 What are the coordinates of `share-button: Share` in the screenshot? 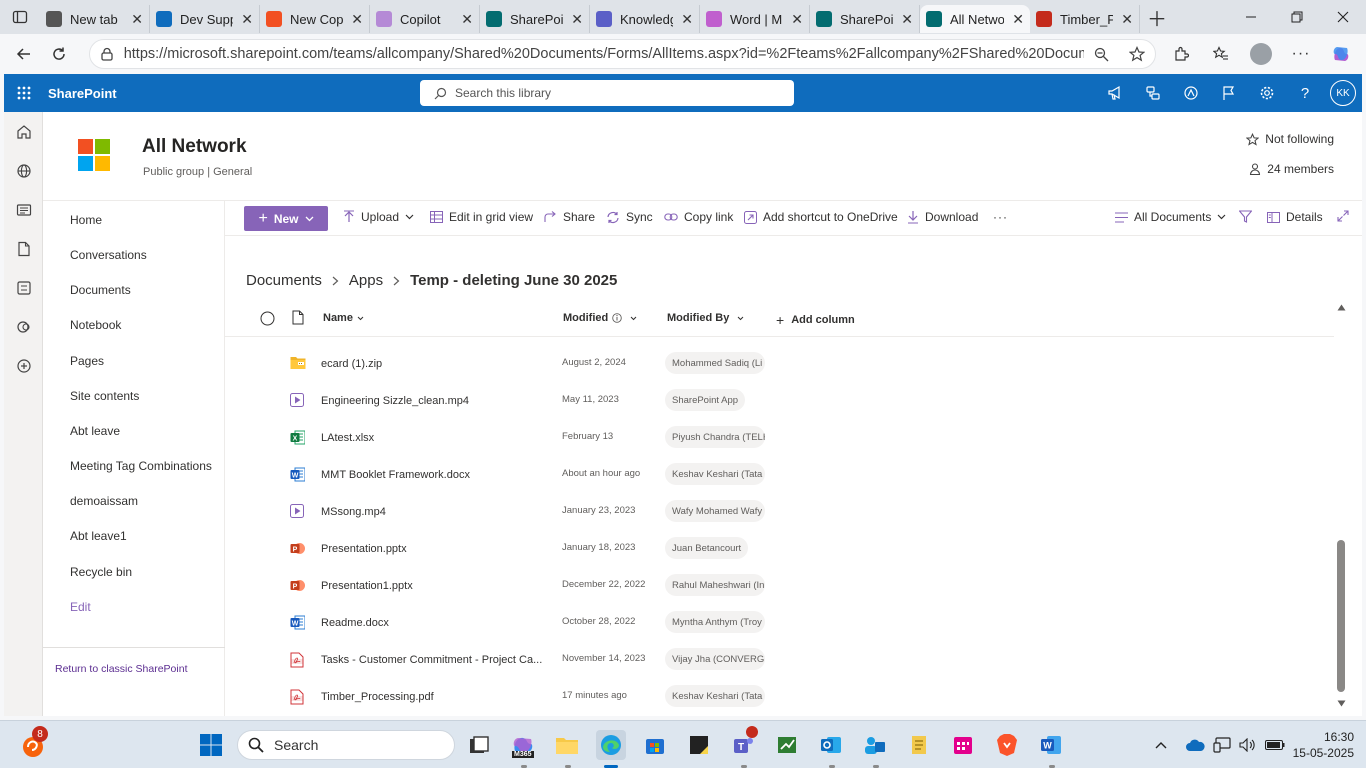 It's located at (569, 217).